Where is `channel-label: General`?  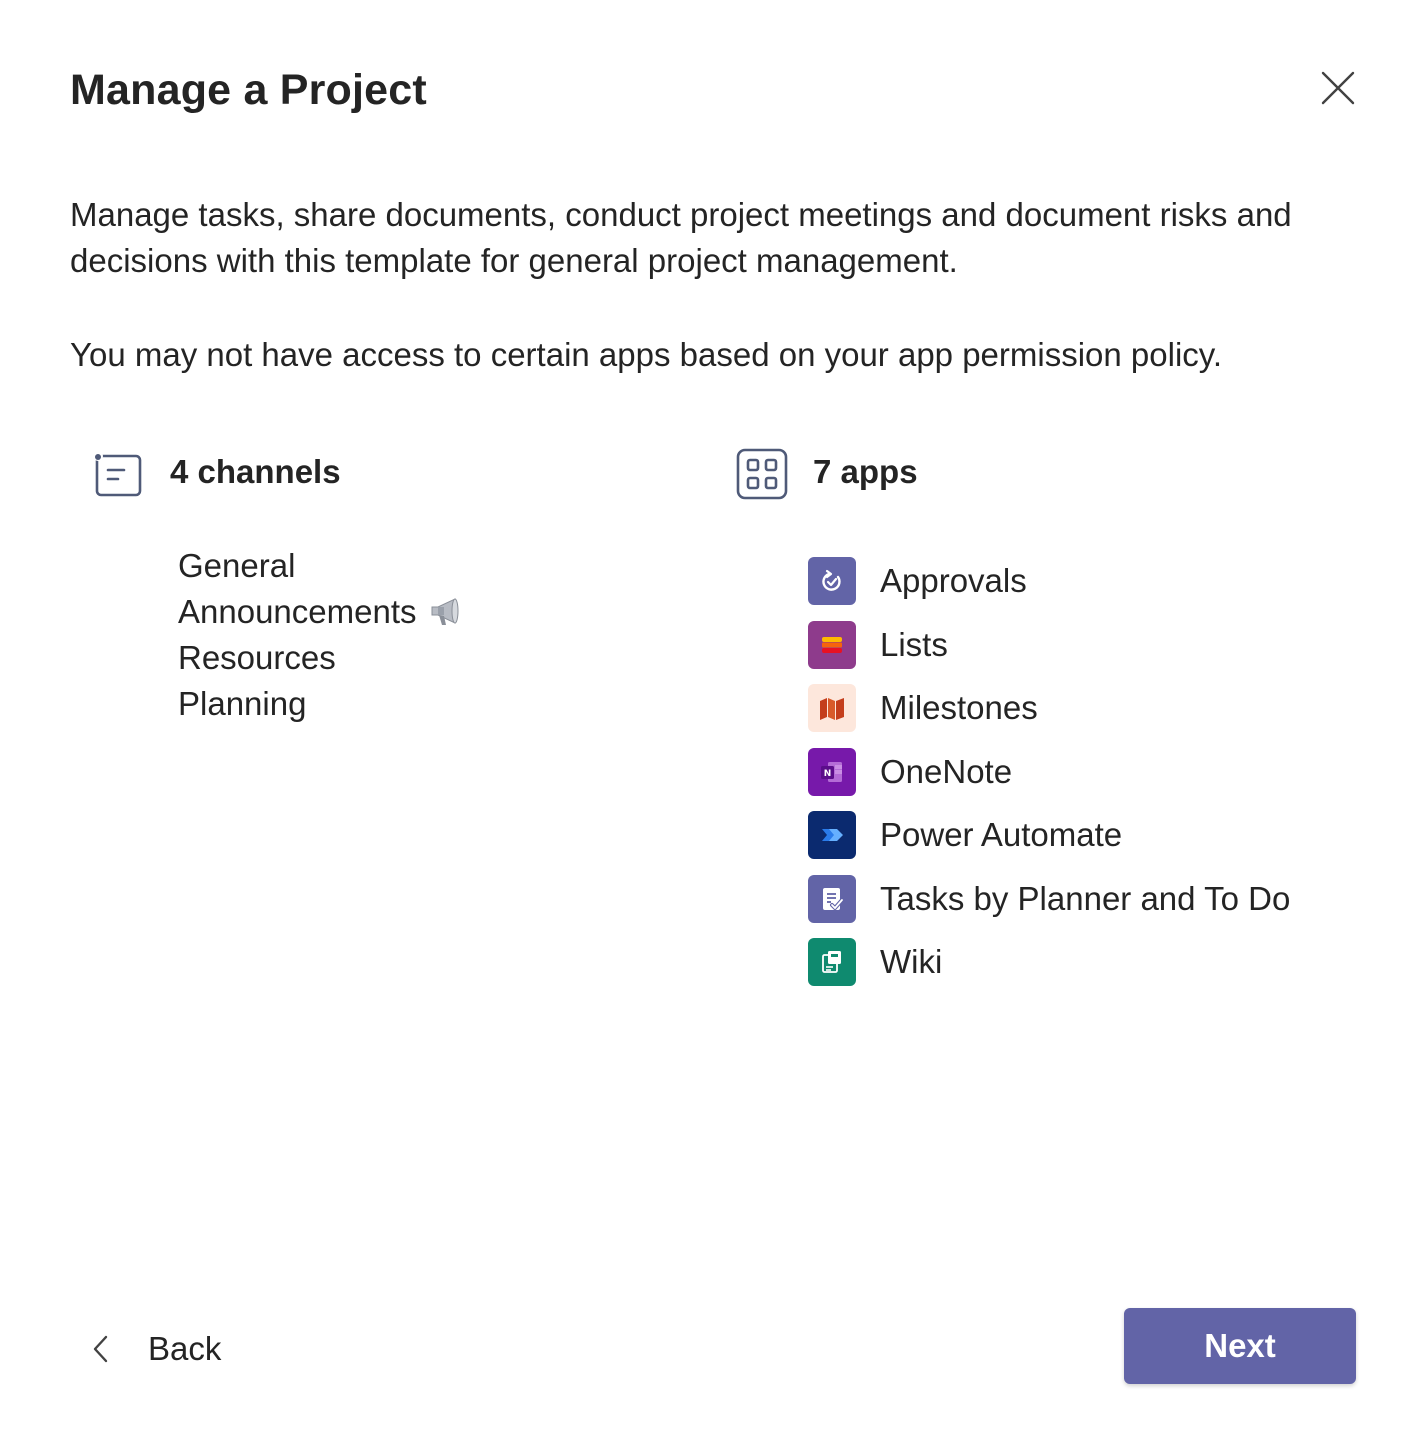
channel-label: General is located at coordinates (237, 565).